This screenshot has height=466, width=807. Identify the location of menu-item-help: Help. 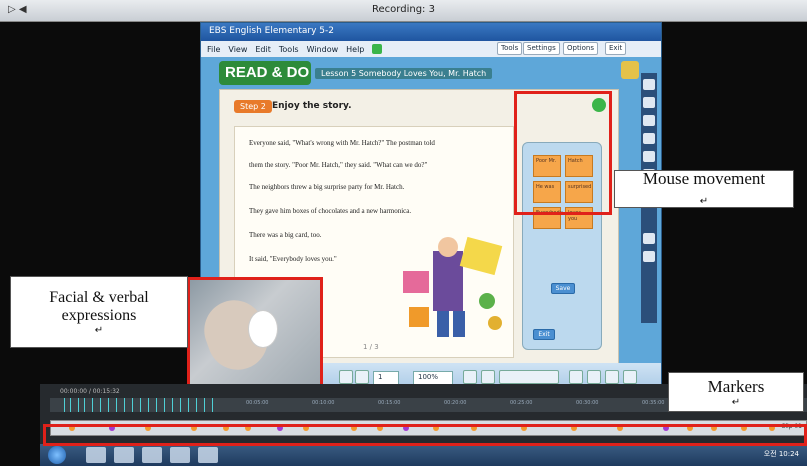
(355, 49).